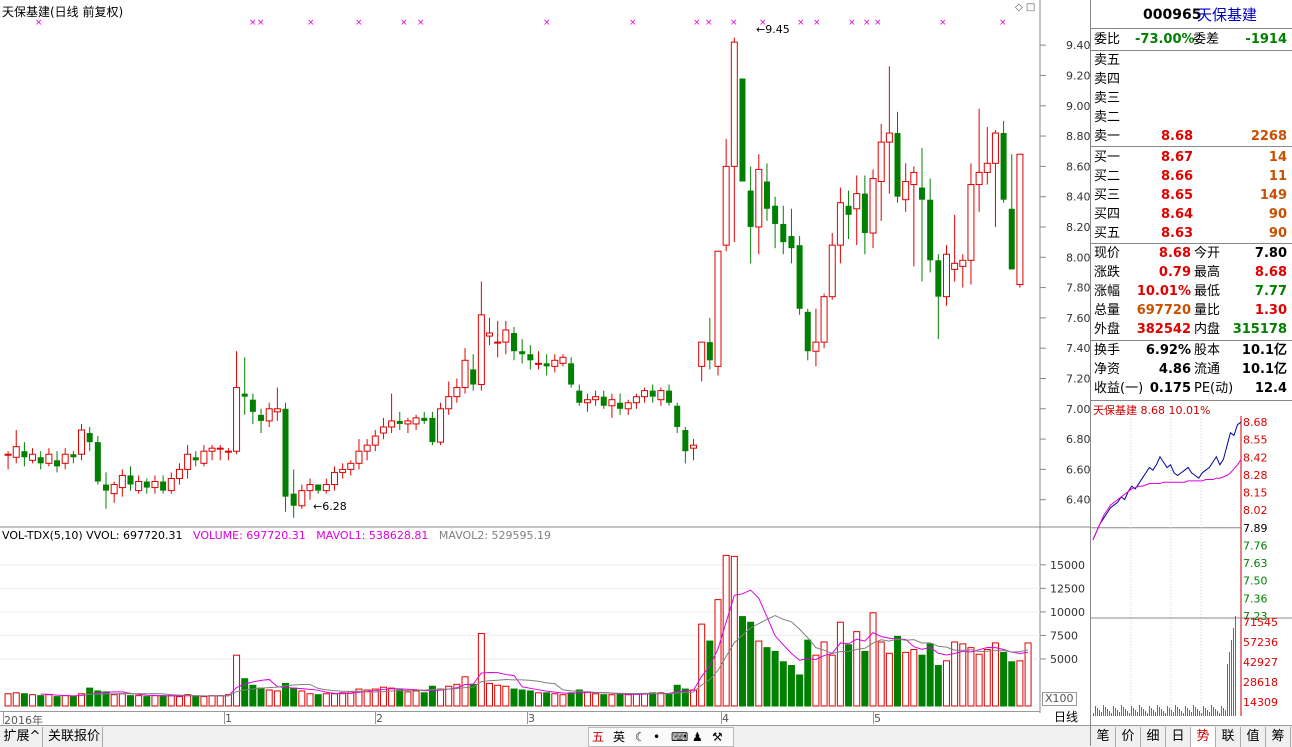 The width and height of the screenshot is (1292, 747). Describe the element at coordinates (1191, 233) in the screenshot. I see `buy-row: 买五 8.63 90` at that location.